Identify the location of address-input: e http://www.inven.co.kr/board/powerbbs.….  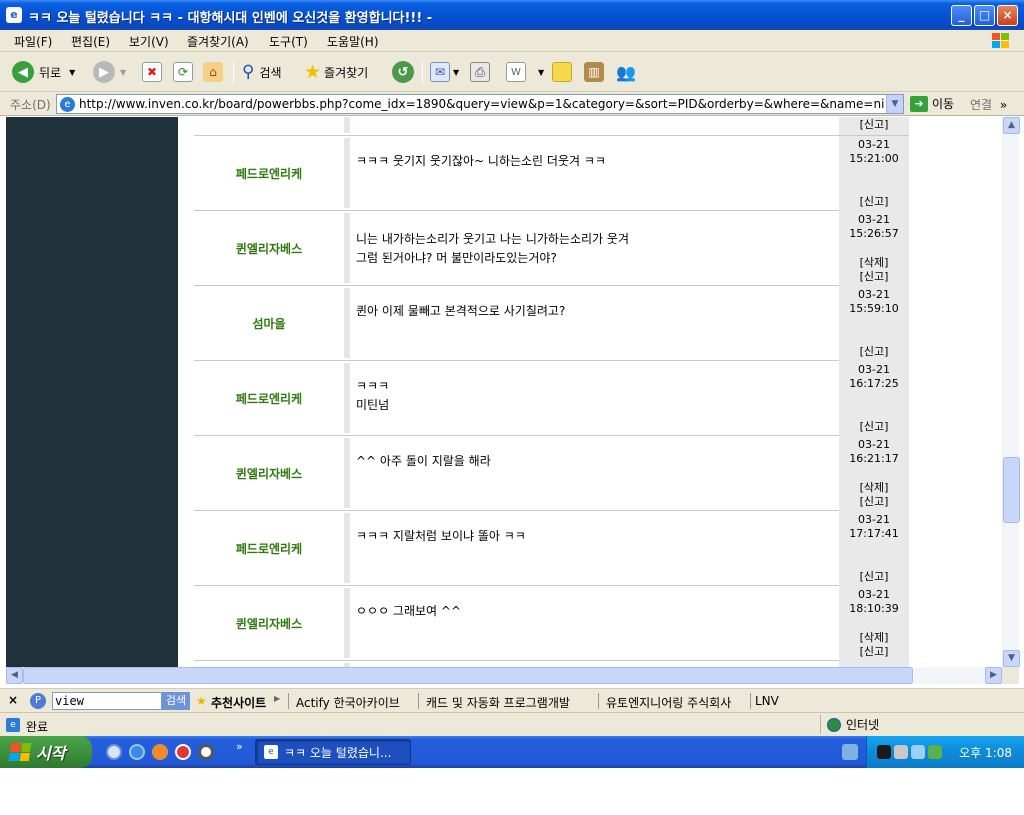
(480, 104).